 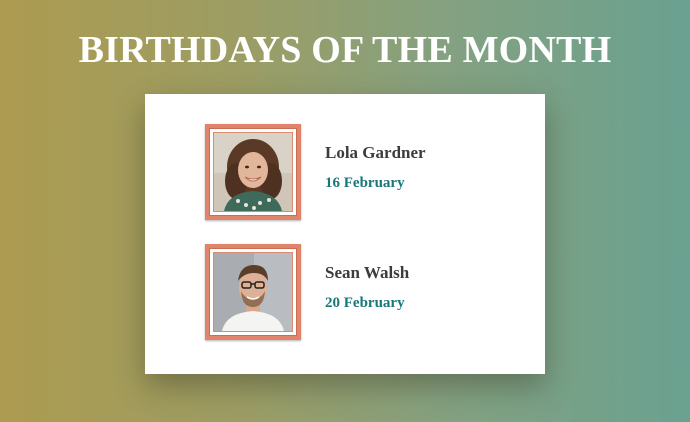 What do you see at coordinates (365, 183) in the screenshot?
I see `birthday-date: 16 February` at bounding box center [365, 183].